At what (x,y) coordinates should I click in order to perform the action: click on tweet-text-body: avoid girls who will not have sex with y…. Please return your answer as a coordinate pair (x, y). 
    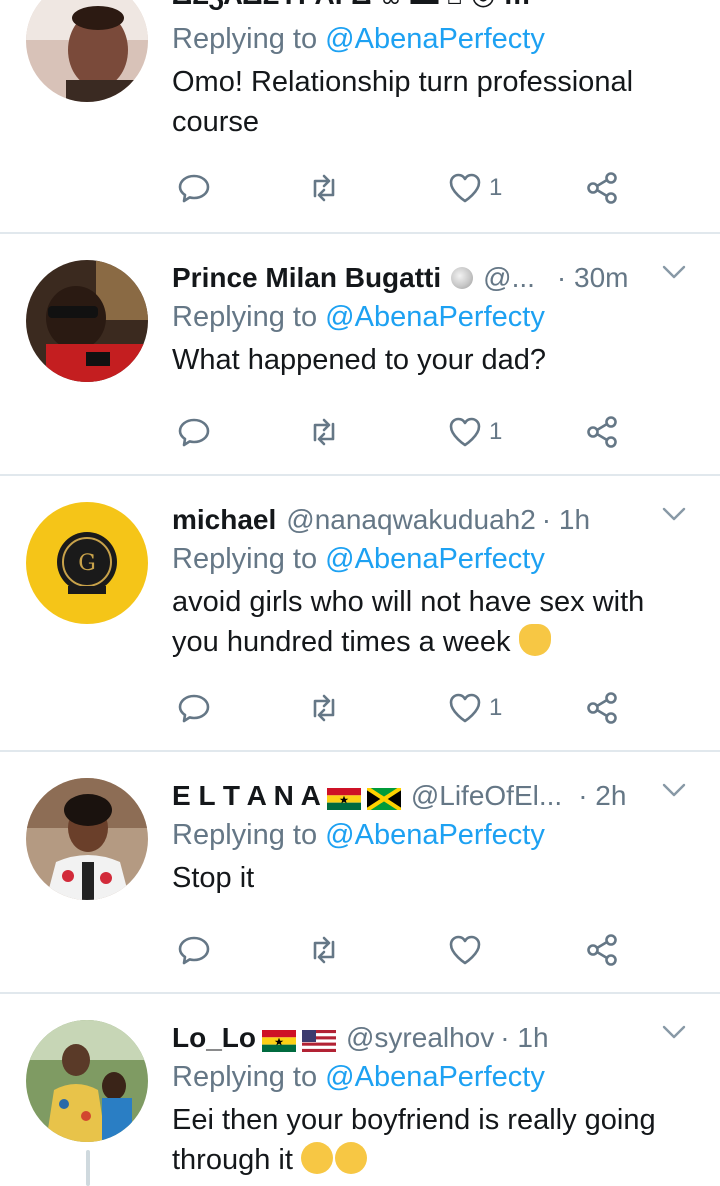
    Looking at the image, I should click on (408, 622).